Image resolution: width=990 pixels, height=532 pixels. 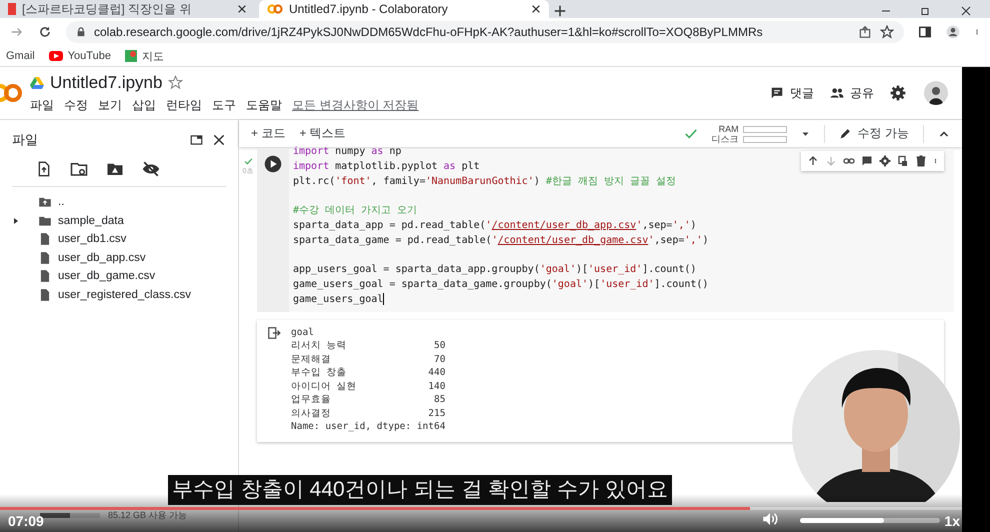 What do you see at coordinates (347, 152) in the screenshot?
I see `code-line: import numpy as np` at bounding box center [347, 152].